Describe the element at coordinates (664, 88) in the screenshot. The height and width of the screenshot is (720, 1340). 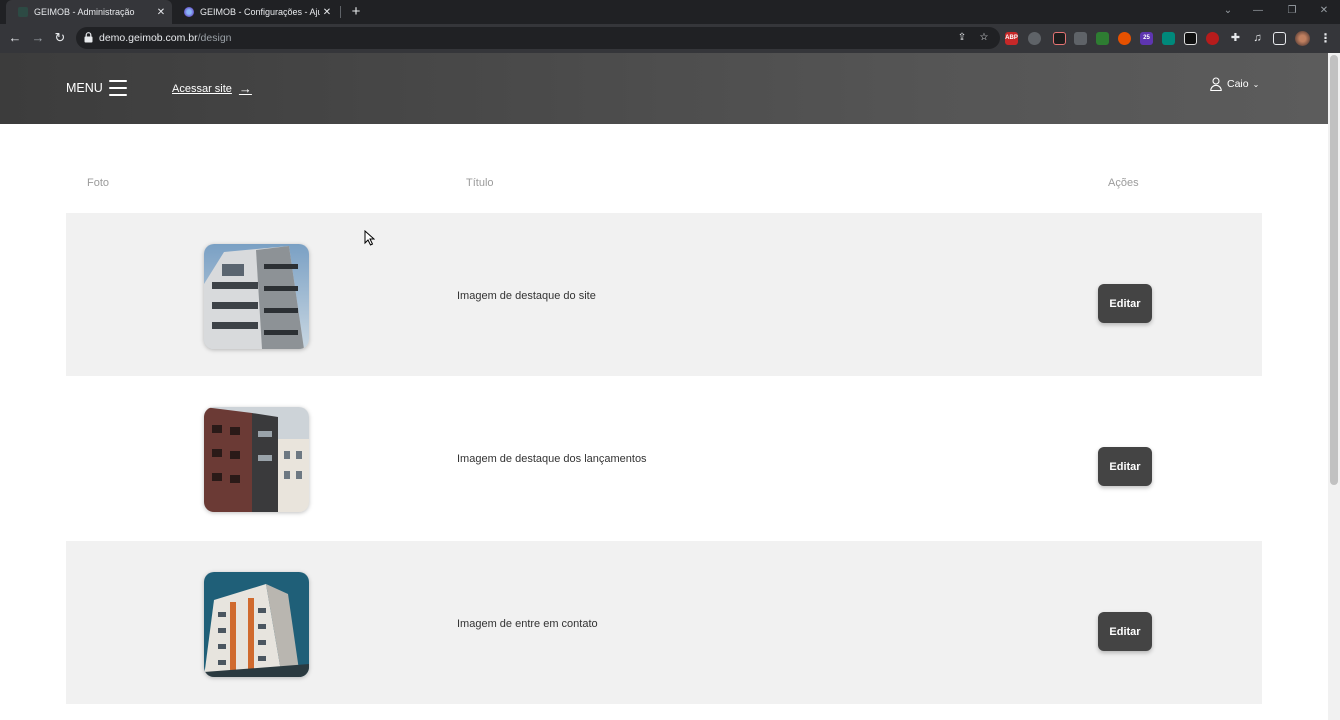
I see `site-header: MENU Acessar site → Caio ⌄` at that location.